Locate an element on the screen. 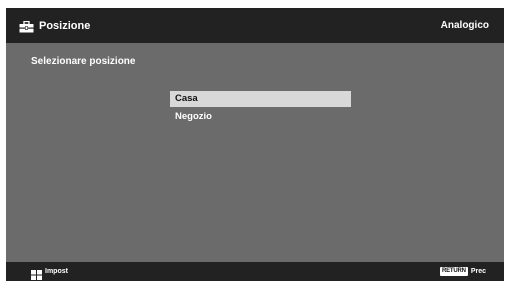 This screenshot has width=510, height=290. options-hint: Impost is located at coordinates (49, 273).